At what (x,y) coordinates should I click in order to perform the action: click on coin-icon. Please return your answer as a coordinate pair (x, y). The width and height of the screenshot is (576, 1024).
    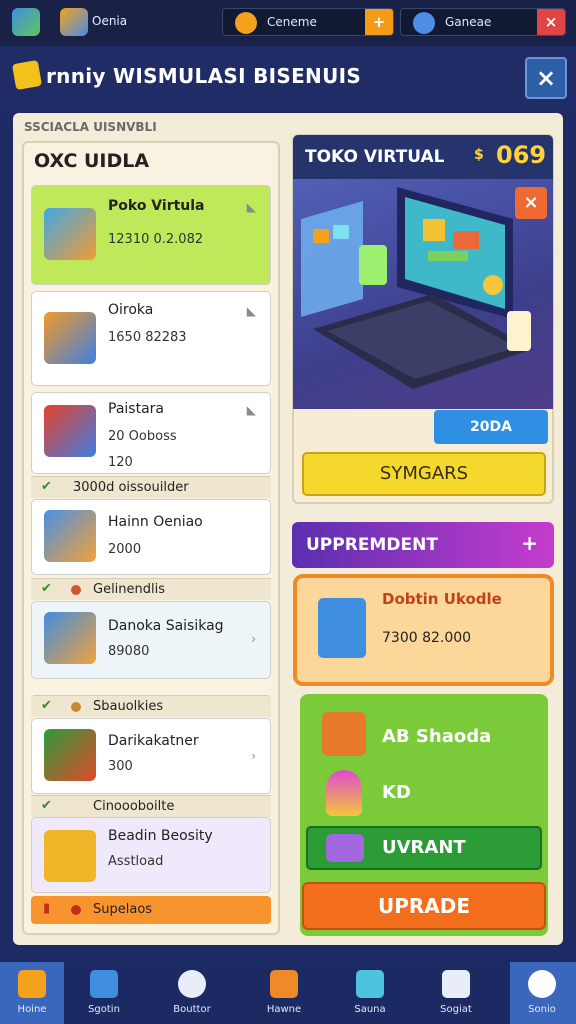
    Looking at the image, I should click on (246, 23).